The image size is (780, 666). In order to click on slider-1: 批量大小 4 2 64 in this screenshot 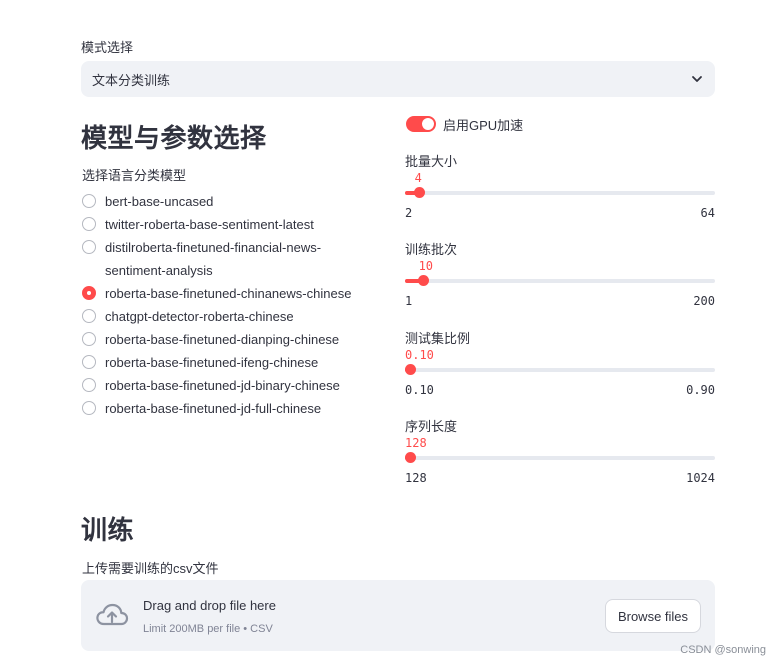, I will do `click(560, 186)`.